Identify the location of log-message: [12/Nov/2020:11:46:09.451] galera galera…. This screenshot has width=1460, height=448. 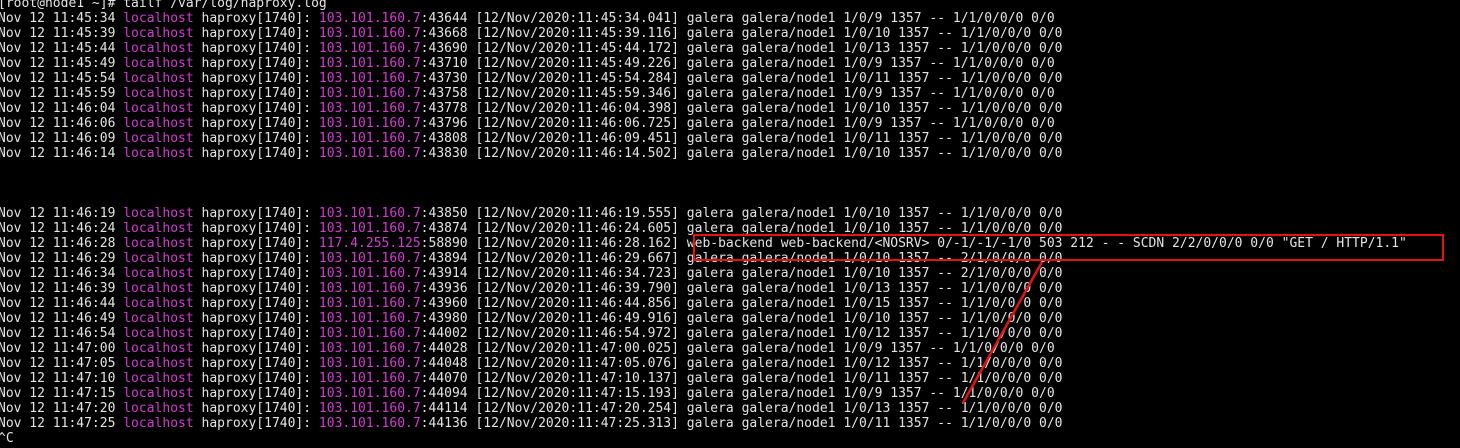
(765, 138).